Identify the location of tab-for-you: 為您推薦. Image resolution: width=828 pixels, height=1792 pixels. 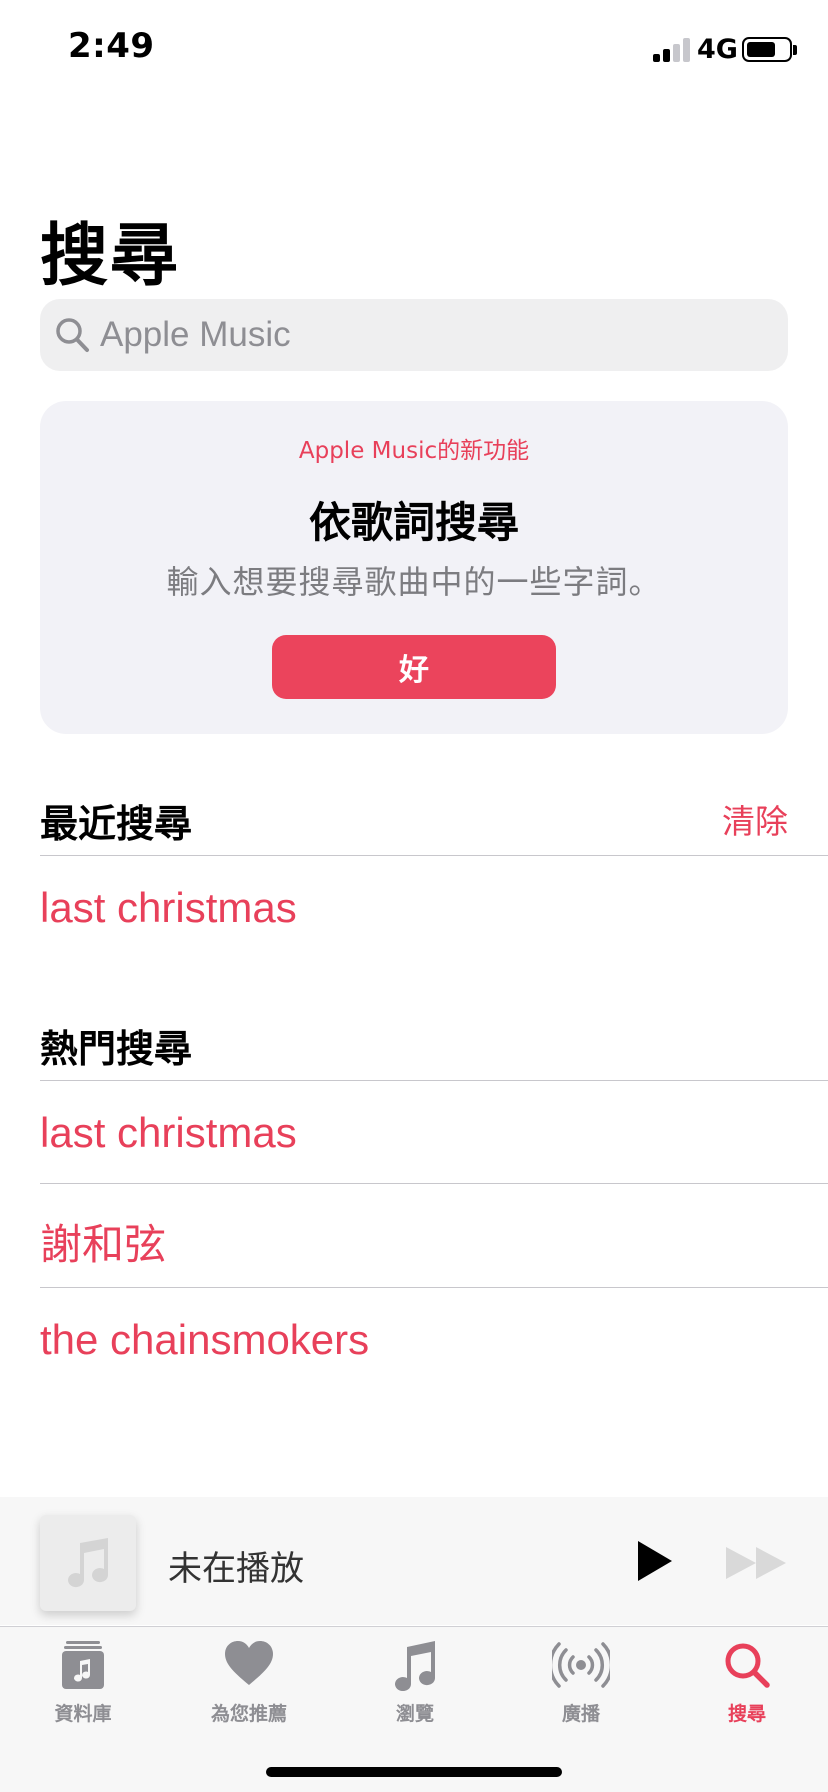
(249, 1682).